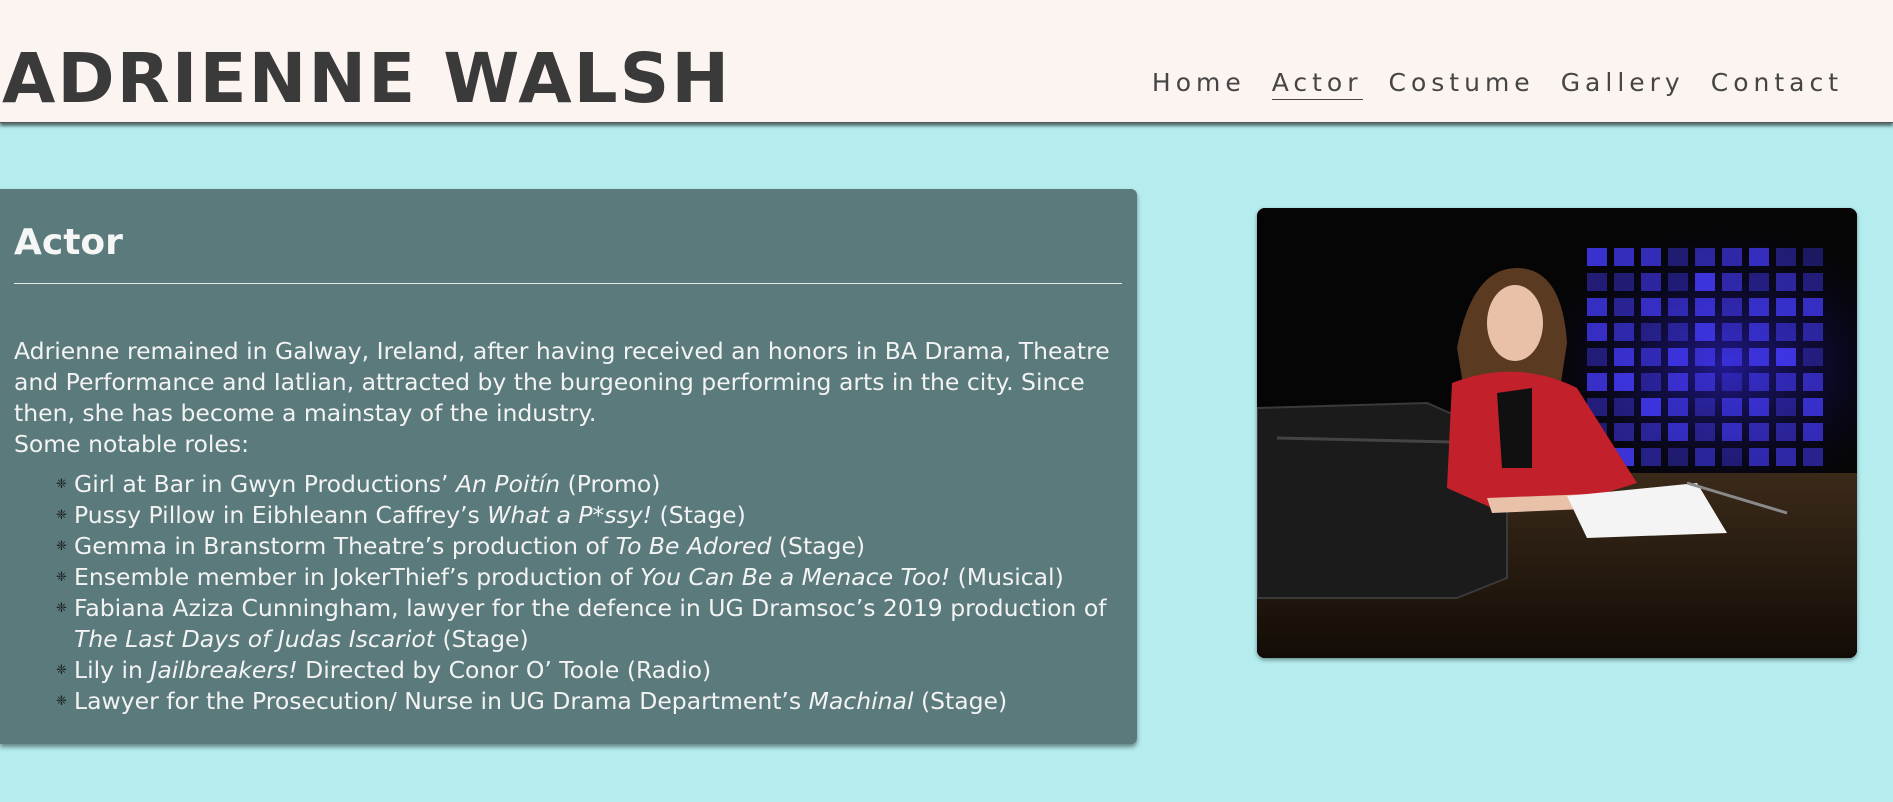 This screenshot has width=1893, height=802. What do you see at coordinates (1462, 84) in the screenshot?
I see `nav-costume: Costume` at bounding box center [1462, 84].